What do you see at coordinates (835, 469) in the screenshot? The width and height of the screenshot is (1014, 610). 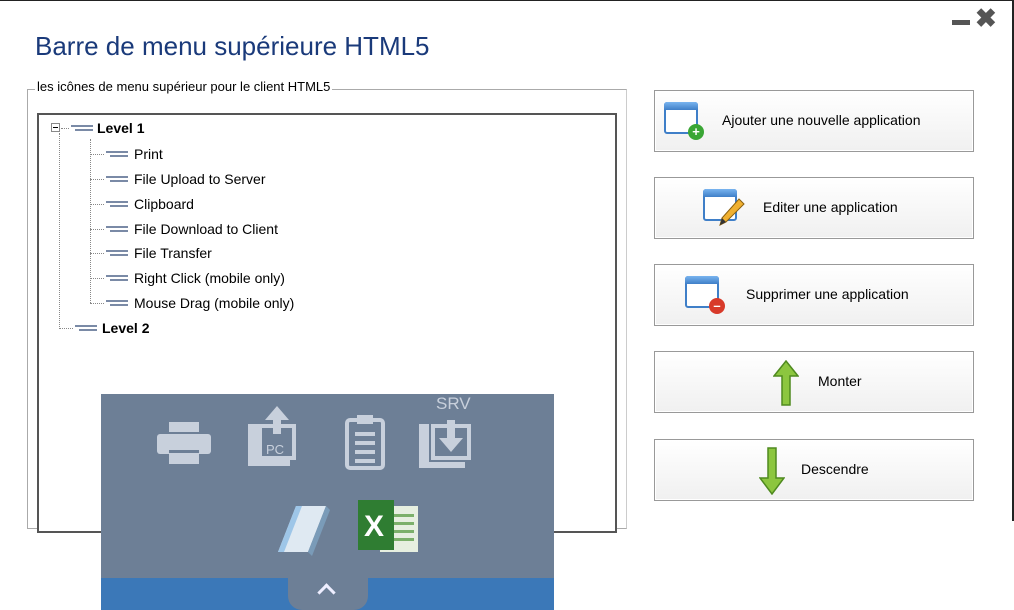 I see `move-down-label: Descendre` at bounding box center [835, 469].